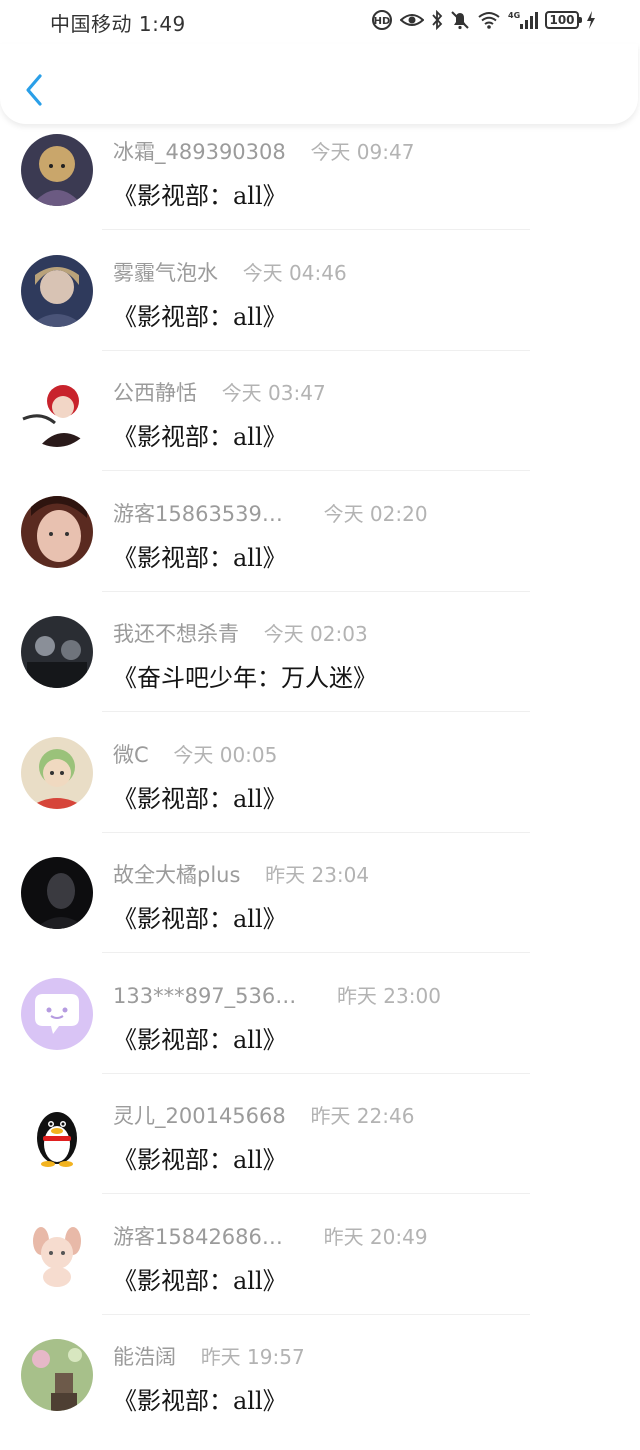  I want to click on chevron-left-icon, so click(34, 90).